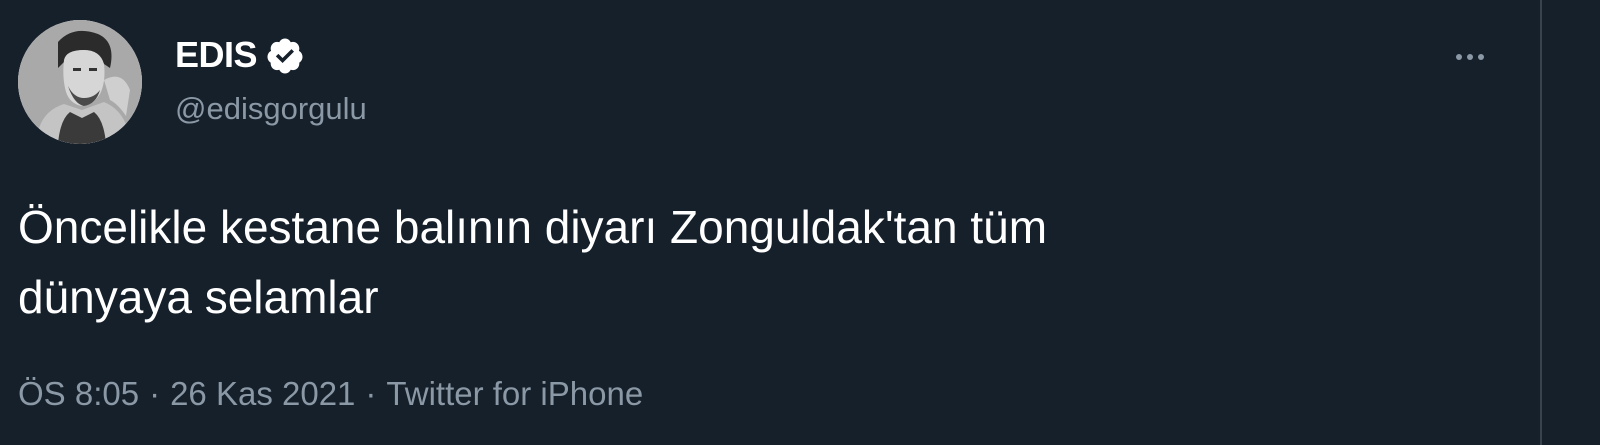 This screenshot has width=1600, height=445. I want to click on more-button, so click(1470, 57).